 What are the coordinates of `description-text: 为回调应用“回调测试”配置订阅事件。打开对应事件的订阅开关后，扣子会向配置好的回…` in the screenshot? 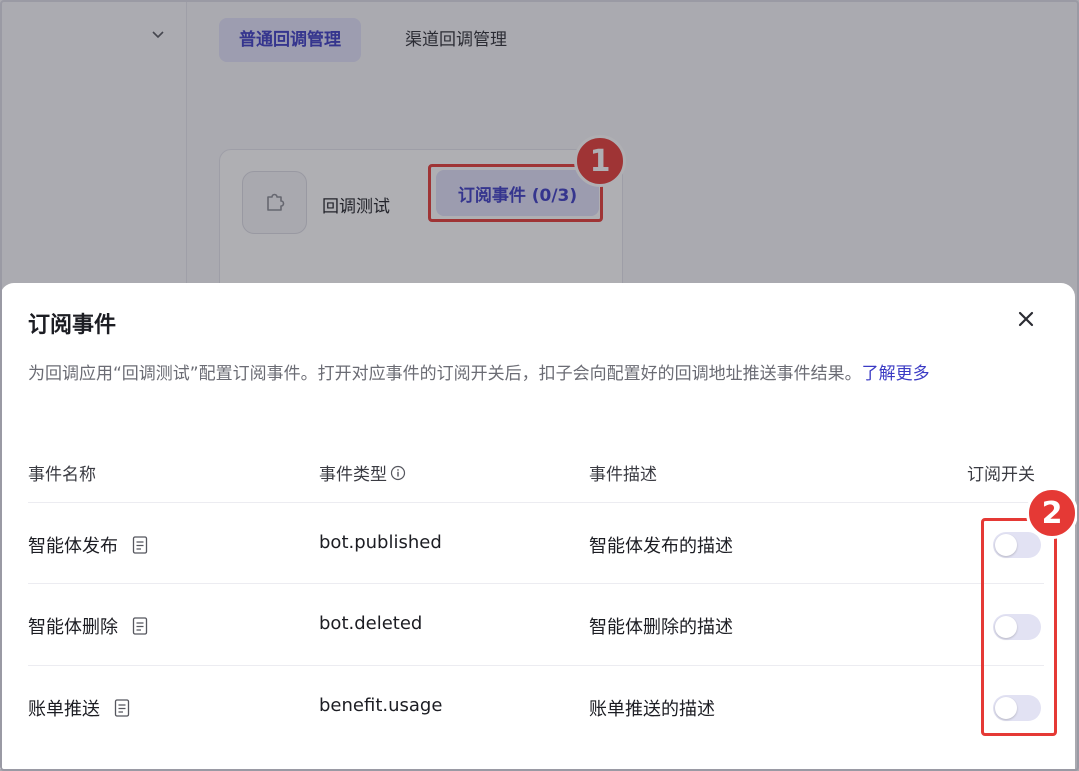 It's located at (445, 374).